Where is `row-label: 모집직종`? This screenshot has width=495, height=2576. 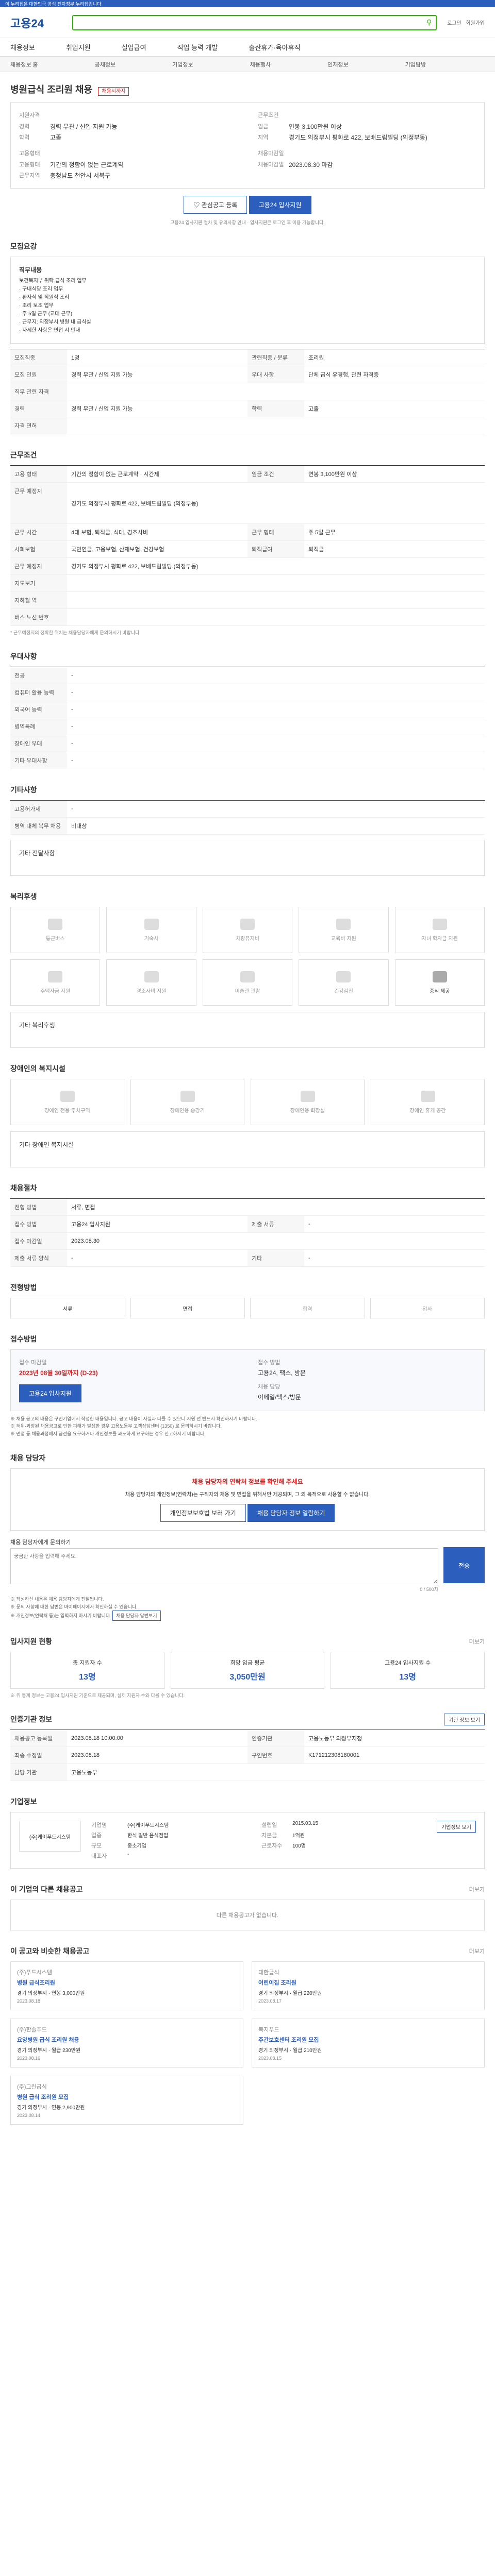 row-label: 모집직종 is located at coordinates (38, 357).